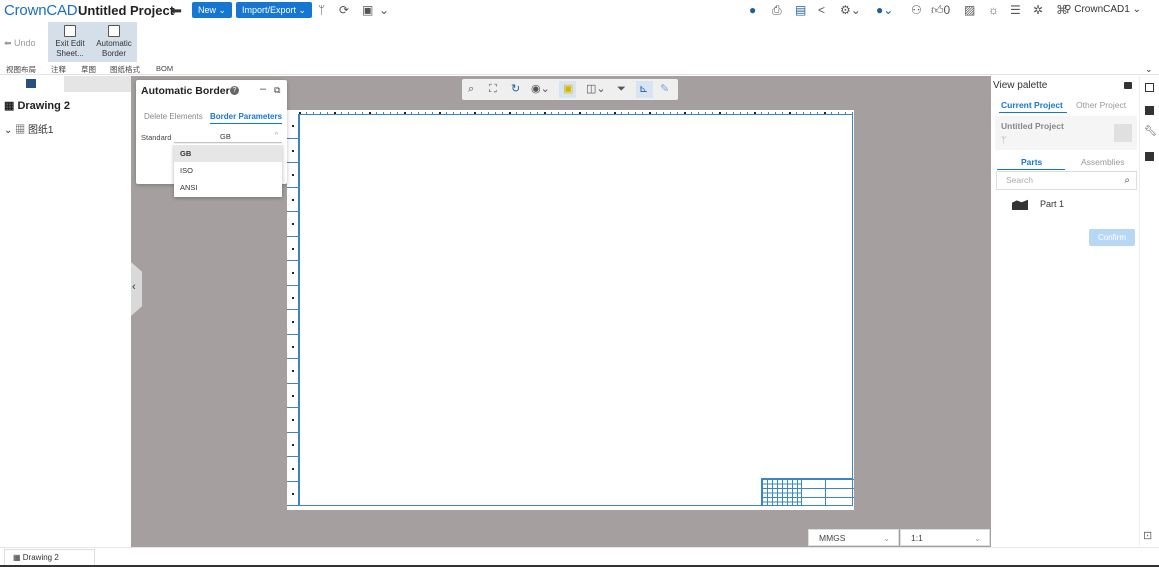 Image resolution: width=1159 pixels, height=567 pixels. What do you see at coordinates (20, 43) in the screenshot?
I see `undo-button: ⬅ Undo` at bounding box center [20, 43].